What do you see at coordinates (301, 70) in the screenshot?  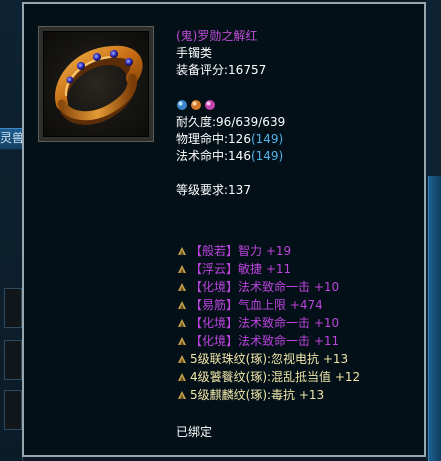 I see `item-score: 装备评分:16757` at bounding box center [301, 70].